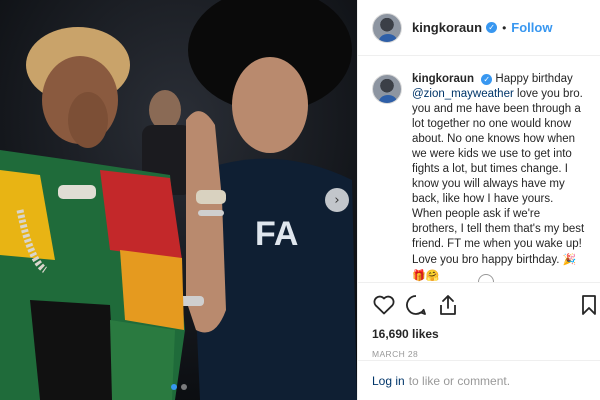 This screenshot has width=600, height=400. I want to click on likes-count: 16,690 likes, so click(479, 334).